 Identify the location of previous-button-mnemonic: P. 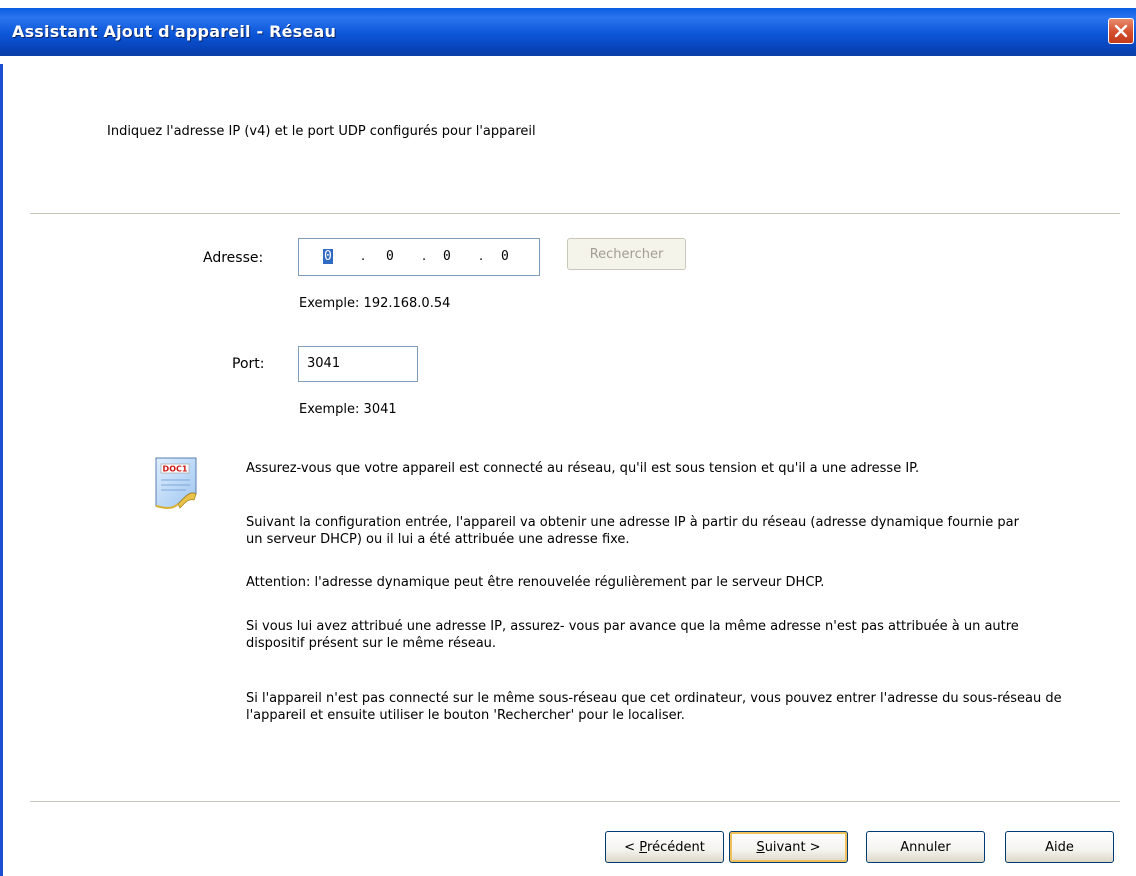
(643, 847).